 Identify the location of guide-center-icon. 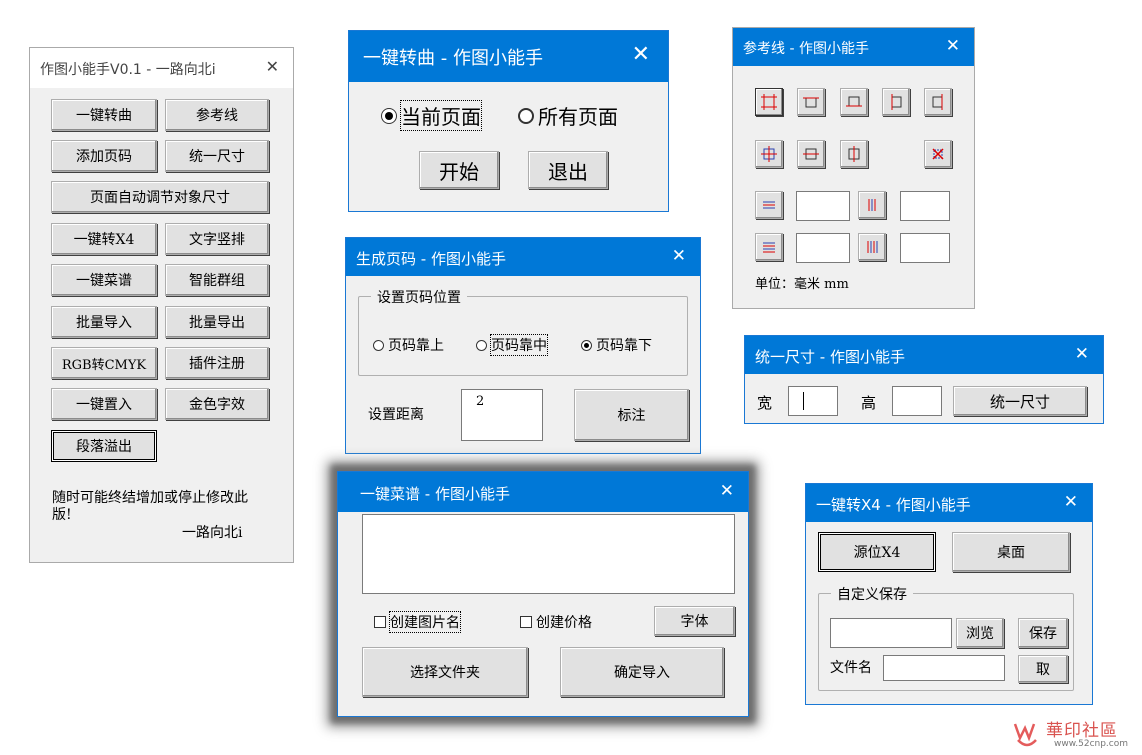
(769, 154).